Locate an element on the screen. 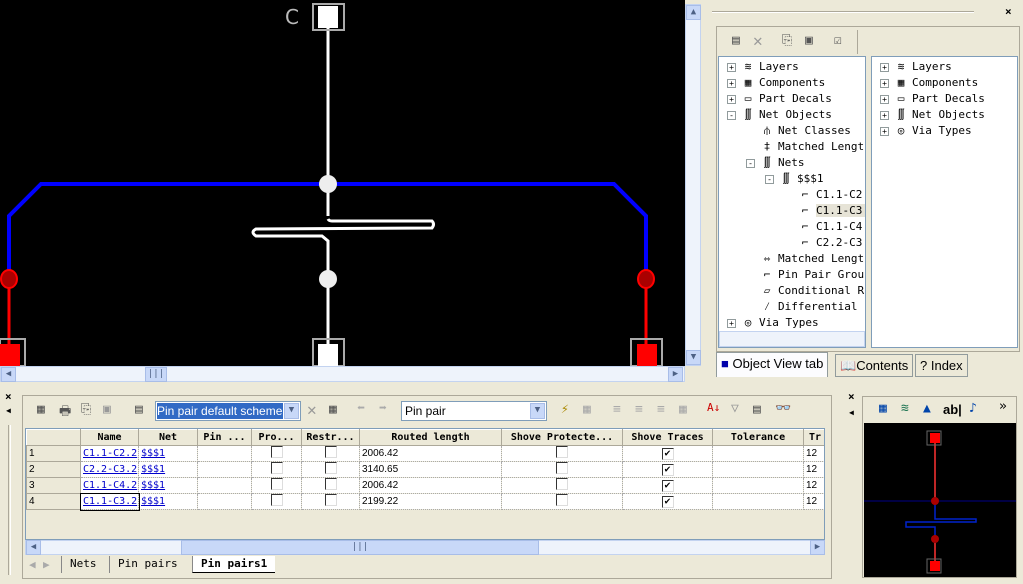 The image size is (1023, 584). tab-contents: 📖Contents is located at coordinates (874, 365).